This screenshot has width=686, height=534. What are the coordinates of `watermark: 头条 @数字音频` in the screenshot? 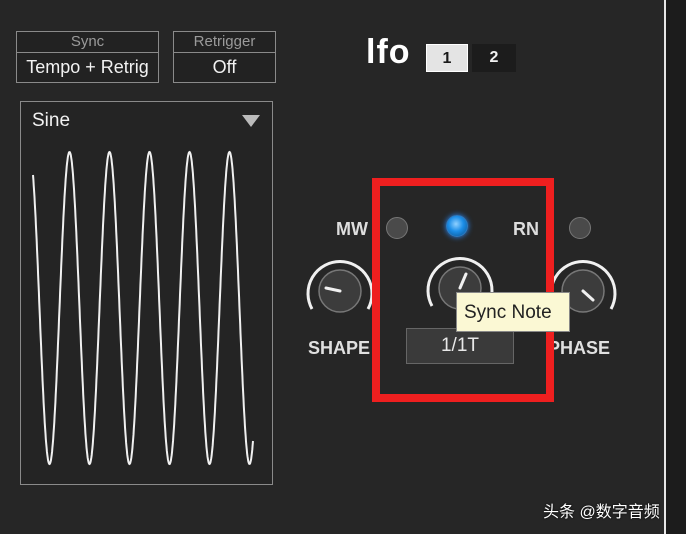 It's located at (601, 512).